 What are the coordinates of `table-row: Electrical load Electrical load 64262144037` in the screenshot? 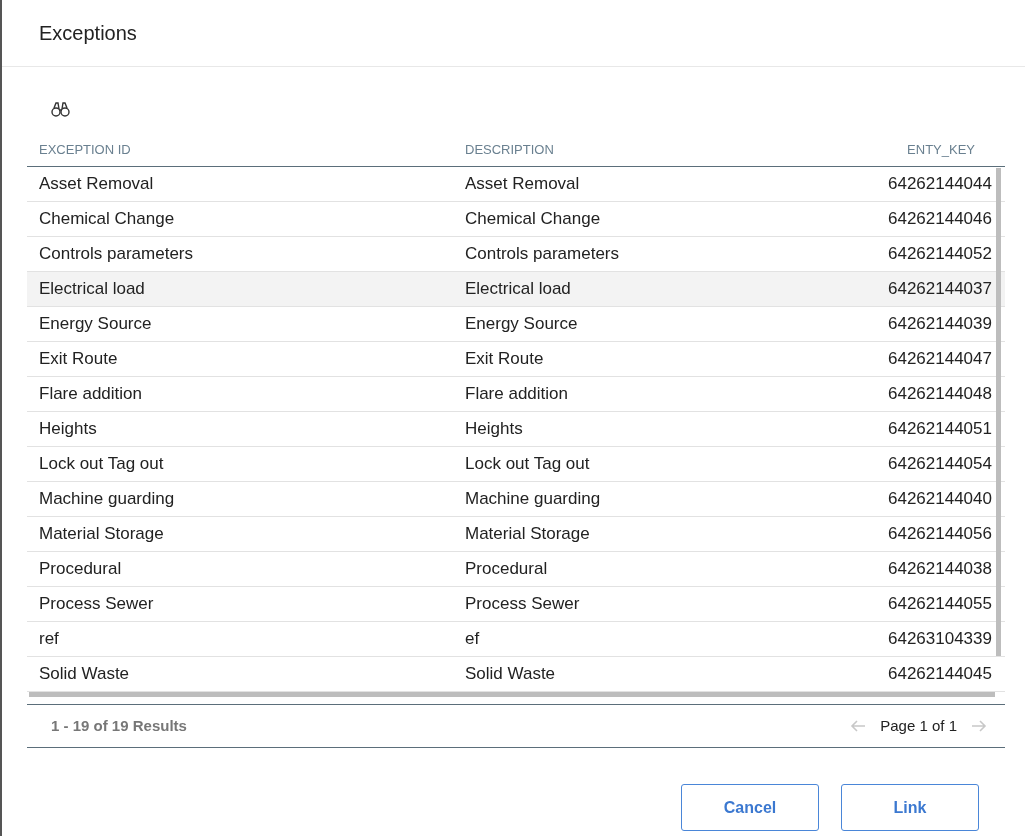 It's located at (516, 289).